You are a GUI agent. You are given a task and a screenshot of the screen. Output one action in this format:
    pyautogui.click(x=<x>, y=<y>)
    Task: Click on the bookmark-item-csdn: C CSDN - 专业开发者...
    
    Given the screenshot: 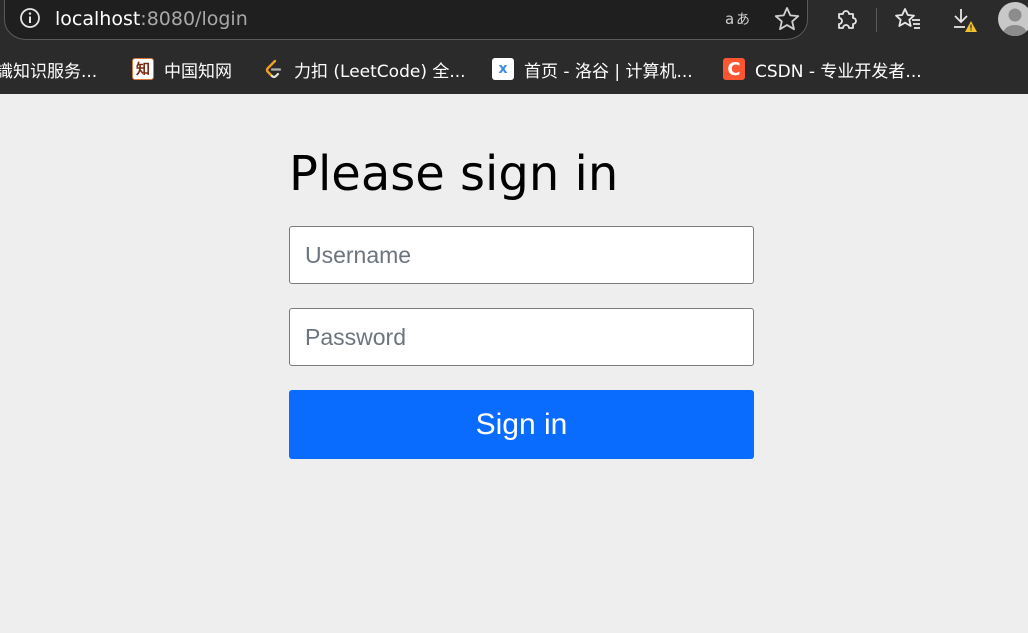 What is the action you would take?
    pyautogui.click(x=822, y=69)
    